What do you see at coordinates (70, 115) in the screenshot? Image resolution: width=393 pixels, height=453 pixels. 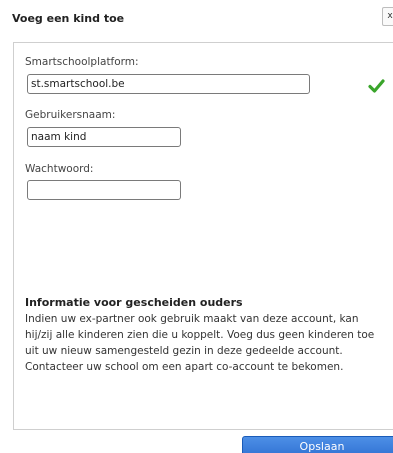 I see `username-label: Gebruikersnaam:` at bounding box center [70, 115].